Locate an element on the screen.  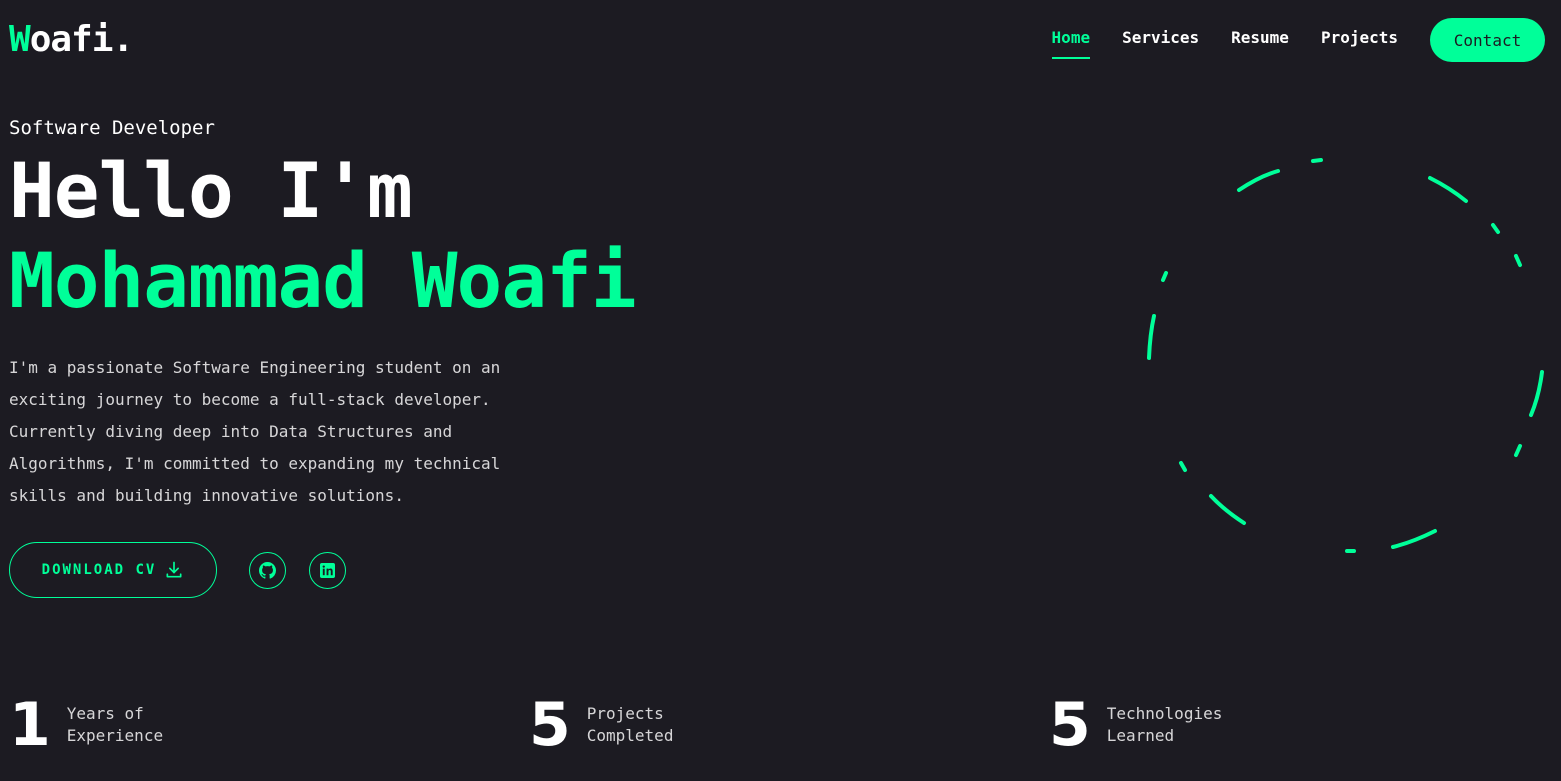
logo-letter: W is located at coordinates (20, 39).